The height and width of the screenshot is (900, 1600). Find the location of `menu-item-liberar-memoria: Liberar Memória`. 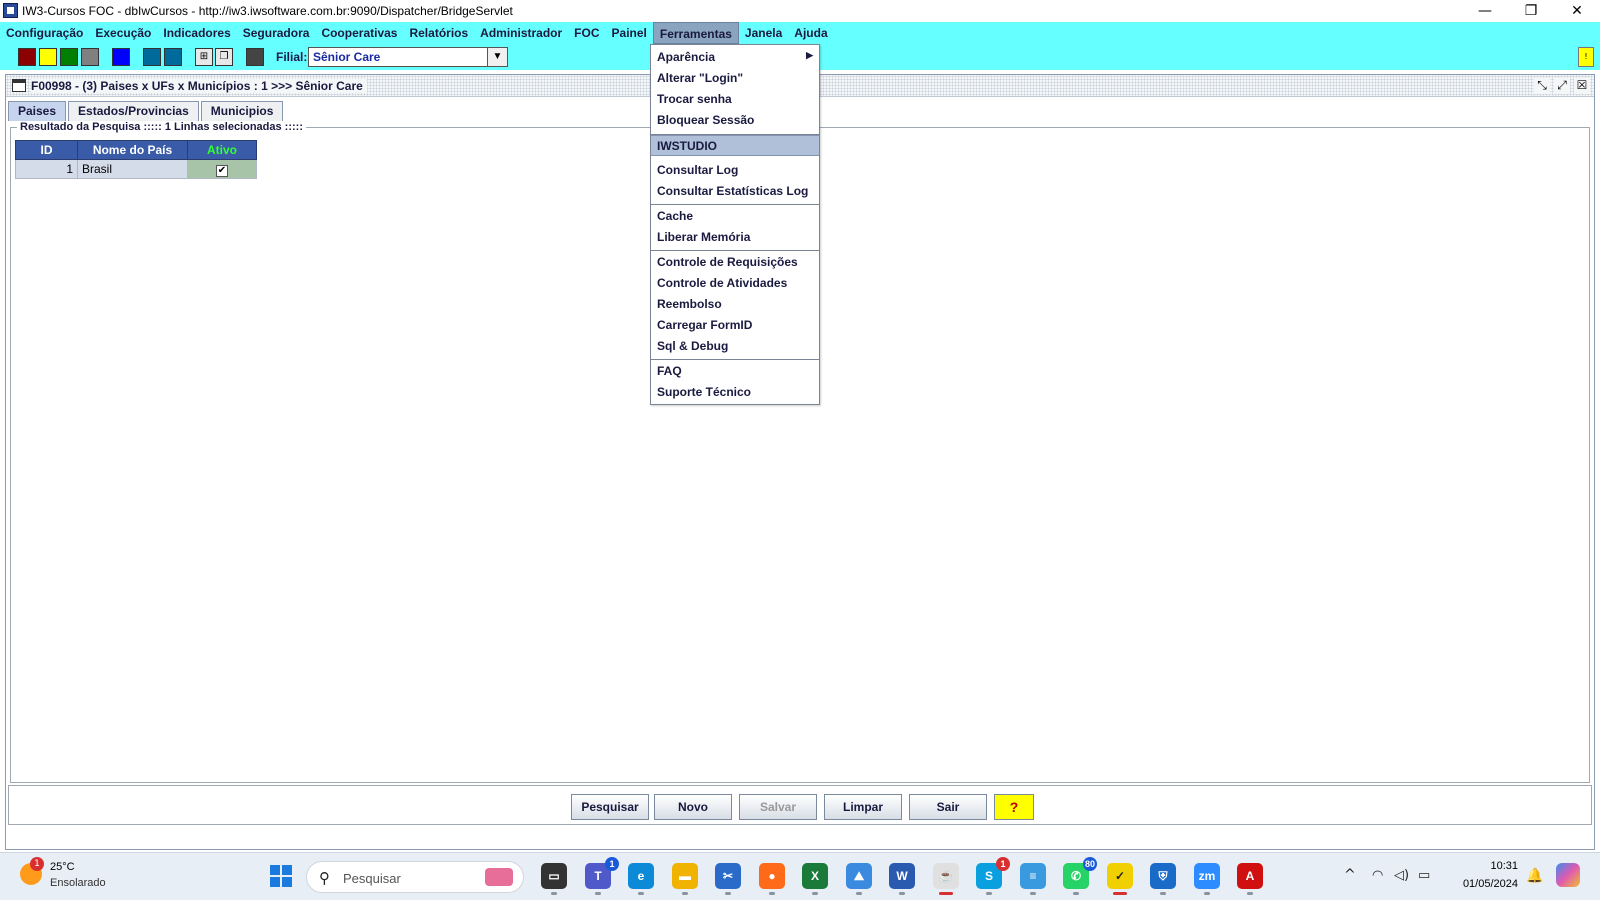

menu-item-liberar-memoria: Liberar Memória is located at coordinates (735, 237).